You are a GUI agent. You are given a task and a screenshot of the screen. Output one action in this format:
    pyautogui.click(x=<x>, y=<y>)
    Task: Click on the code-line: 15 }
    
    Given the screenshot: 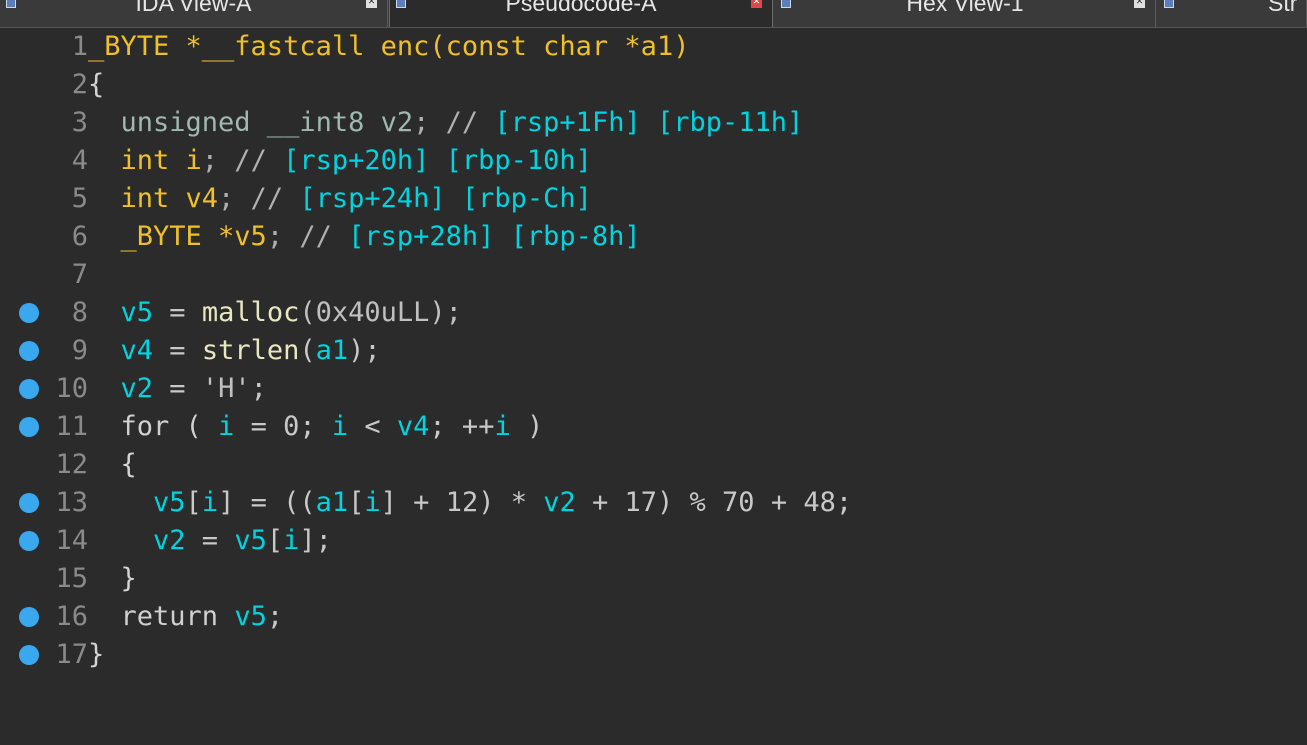 What is the action you would take?
    pyautogui.click(x=653, y=579)
    